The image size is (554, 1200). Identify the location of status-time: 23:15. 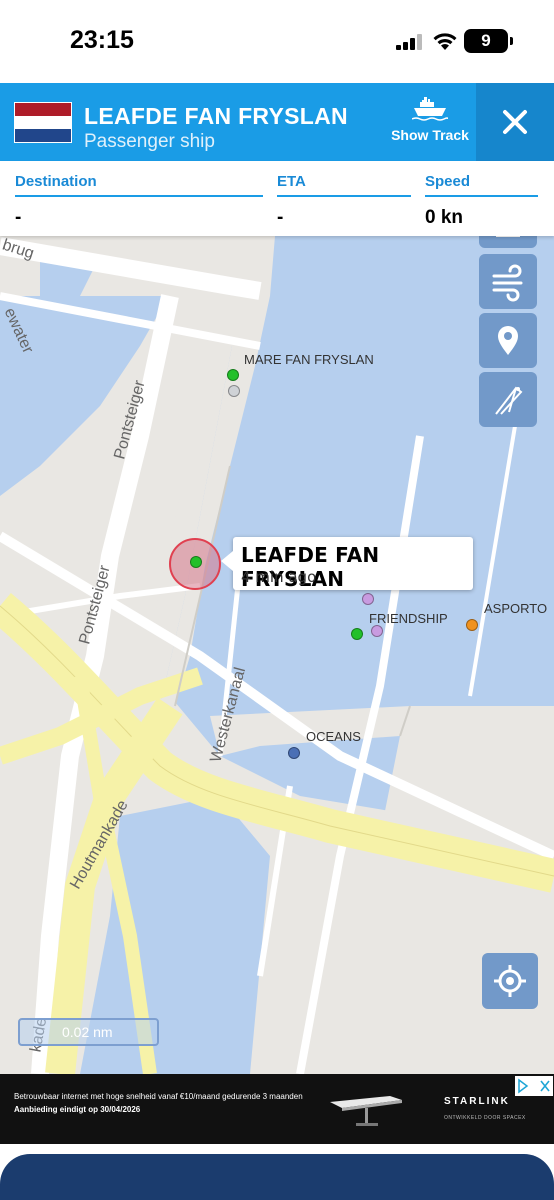
(102, 40).